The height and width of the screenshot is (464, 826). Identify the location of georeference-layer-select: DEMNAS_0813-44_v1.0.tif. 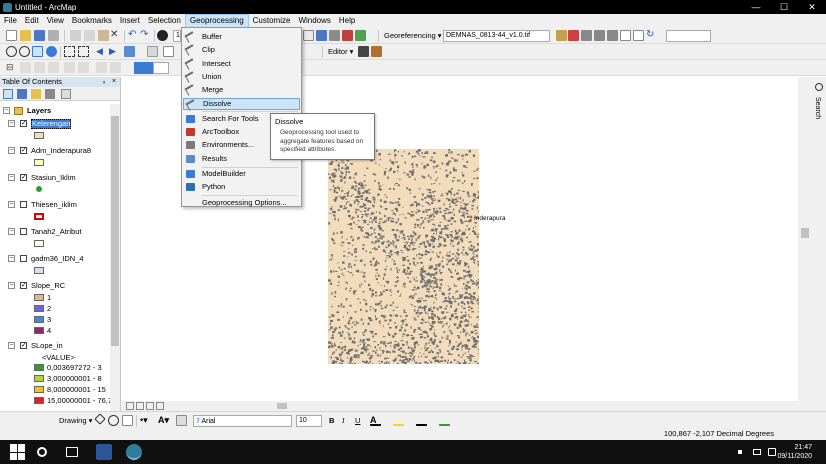
(496, 36).